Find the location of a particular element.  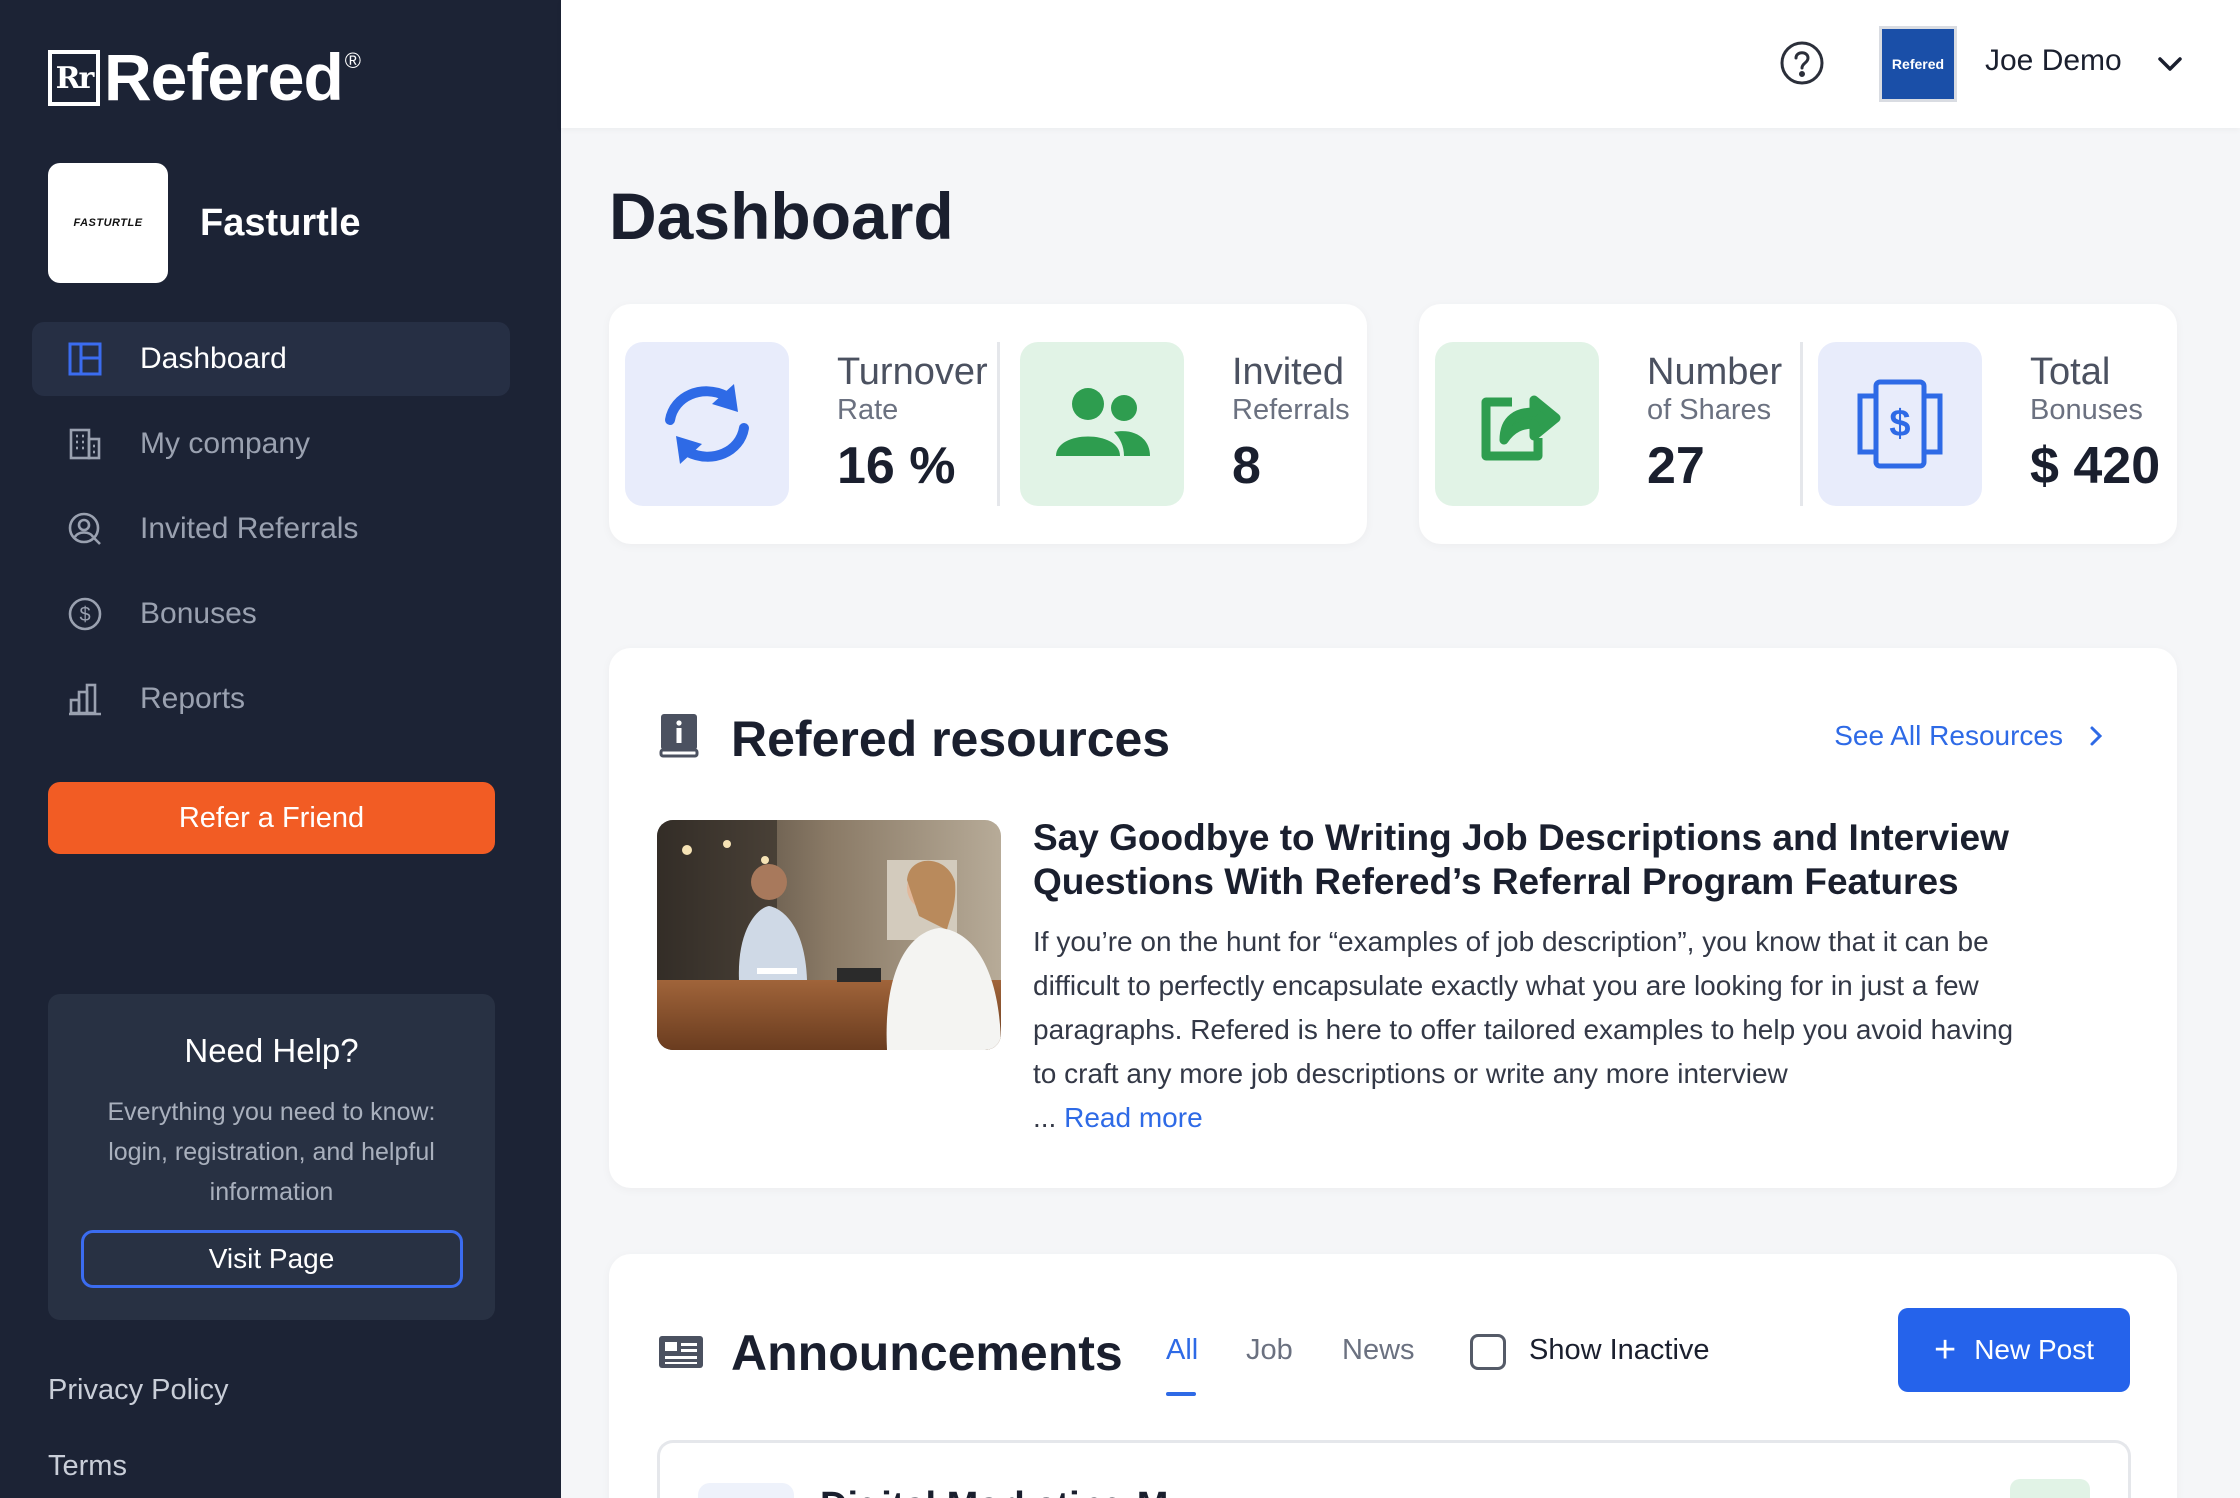

newspaper-icon is located at coordinates (681, 1352).